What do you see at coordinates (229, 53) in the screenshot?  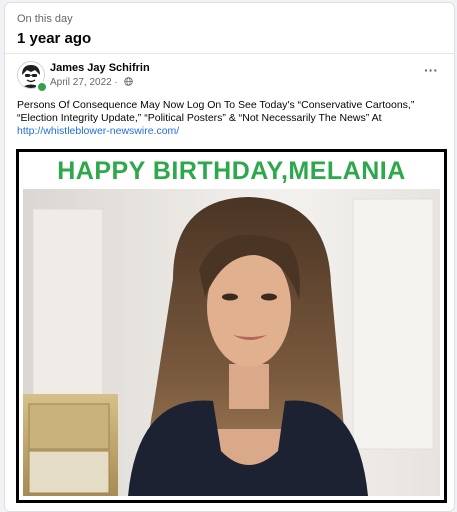 I see `divider` at bounding box center [229, 53].